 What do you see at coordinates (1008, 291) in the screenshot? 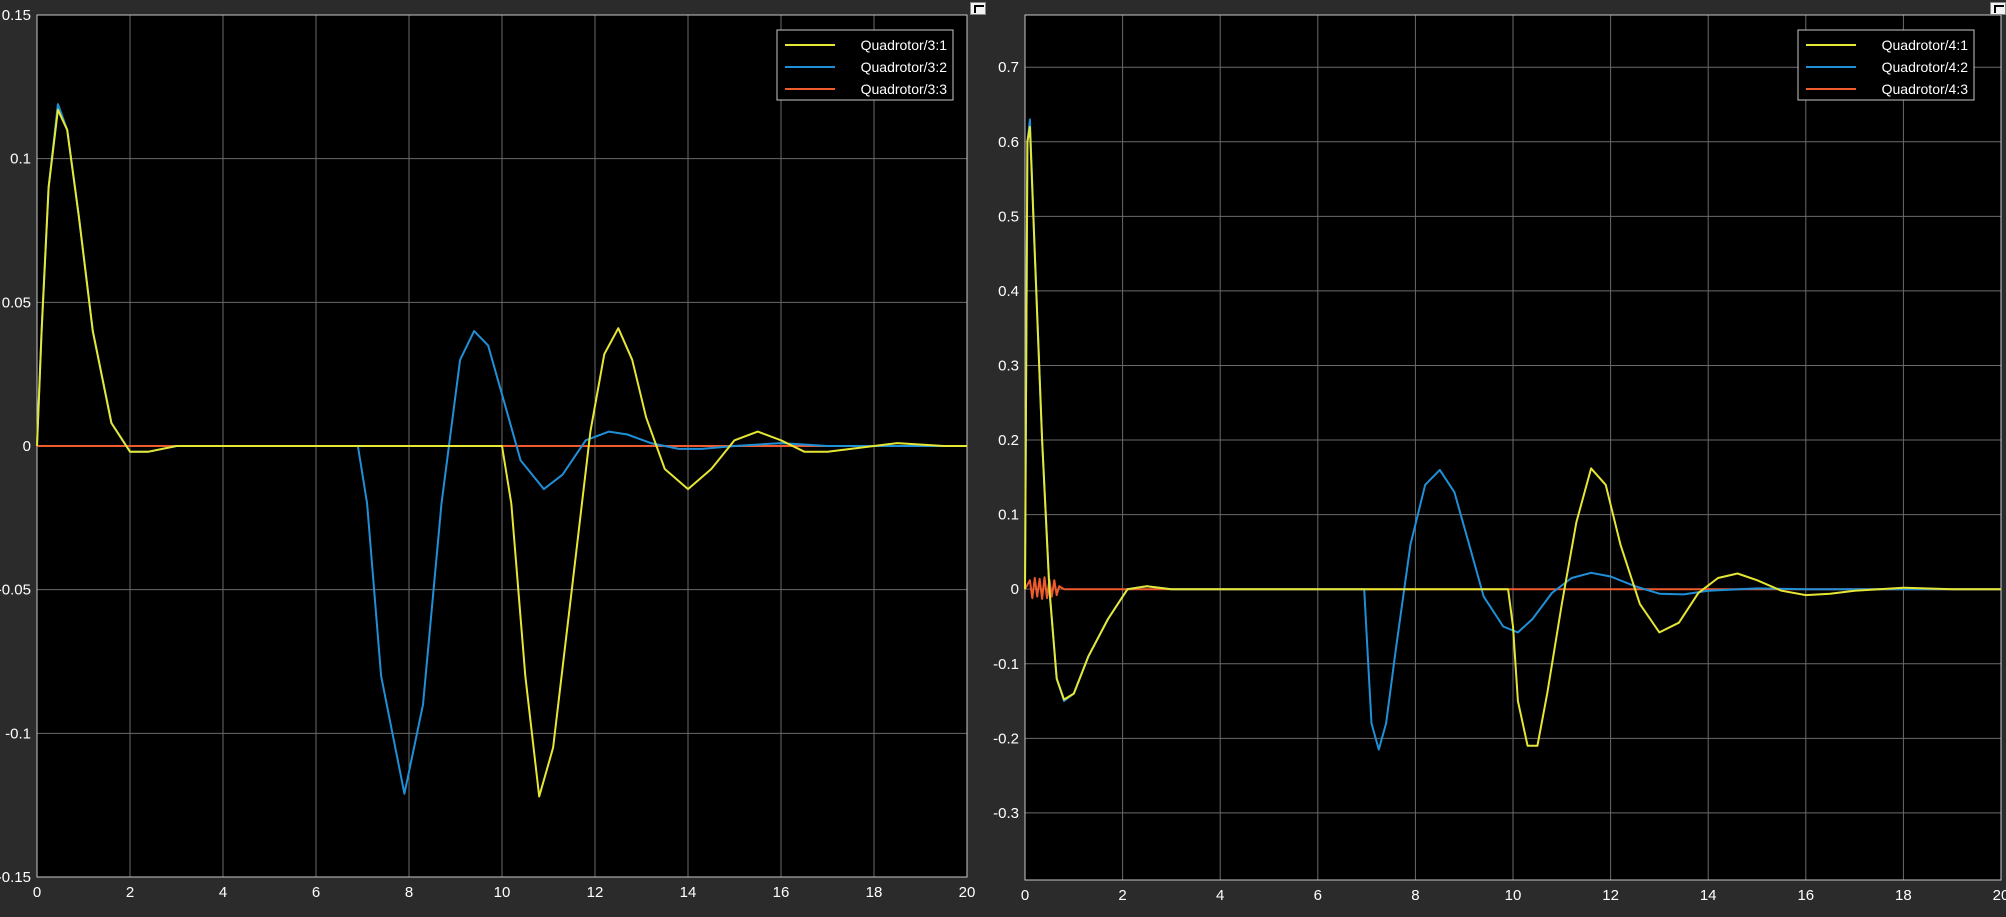
I see `y-tick-label: 0.4` at bounding box center [1008, 291].